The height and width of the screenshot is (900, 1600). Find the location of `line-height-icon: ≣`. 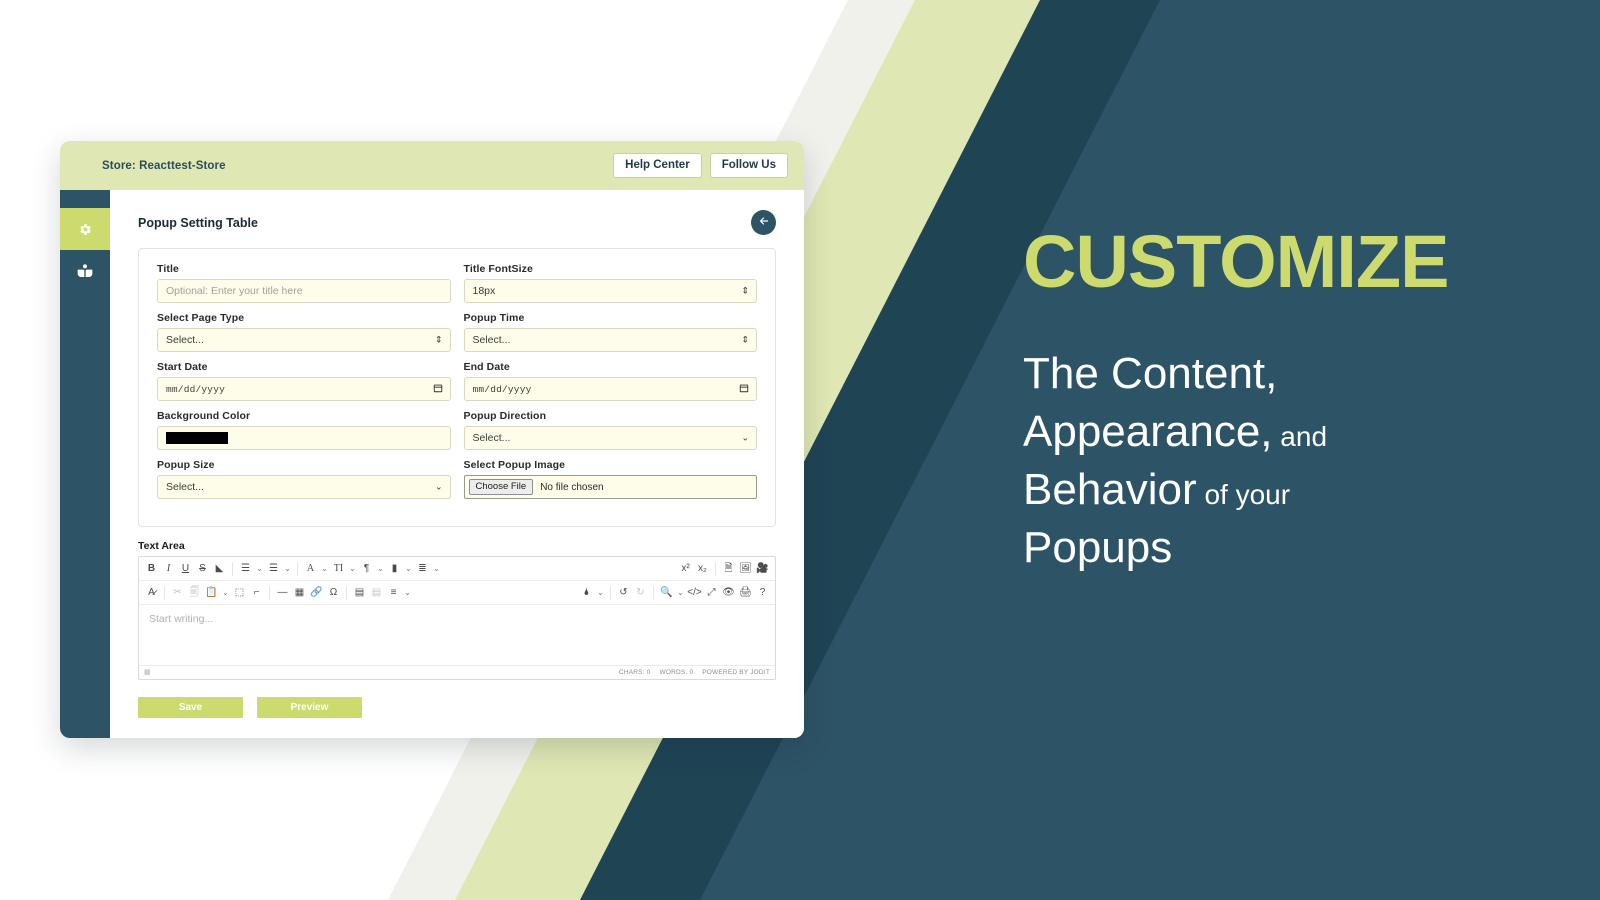

line-height-icon: ≣ is located at coordinates (422, 569).